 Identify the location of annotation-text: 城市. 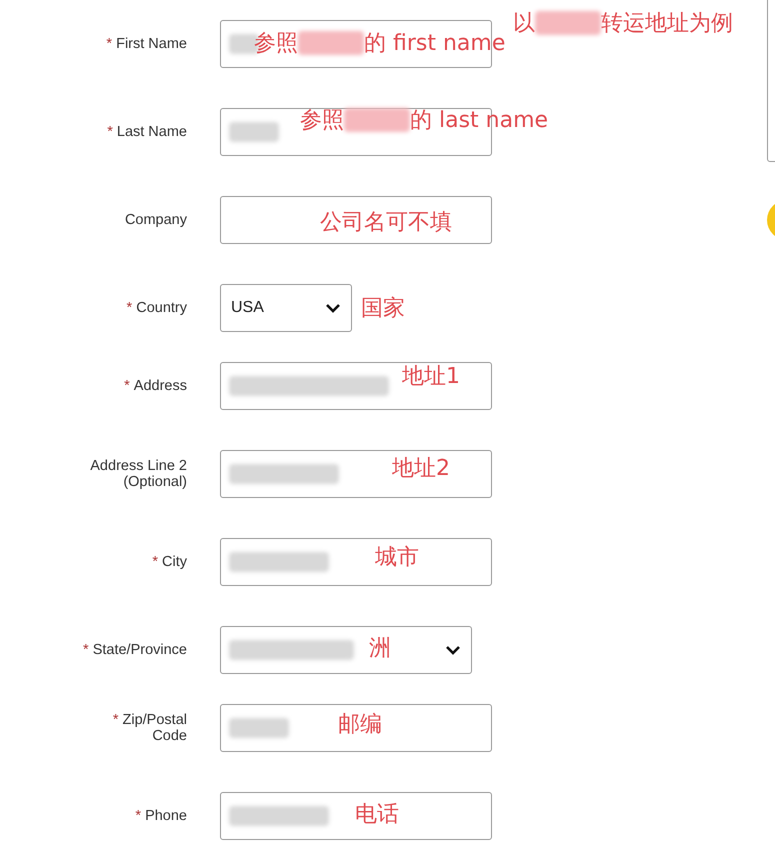
(397, 558).